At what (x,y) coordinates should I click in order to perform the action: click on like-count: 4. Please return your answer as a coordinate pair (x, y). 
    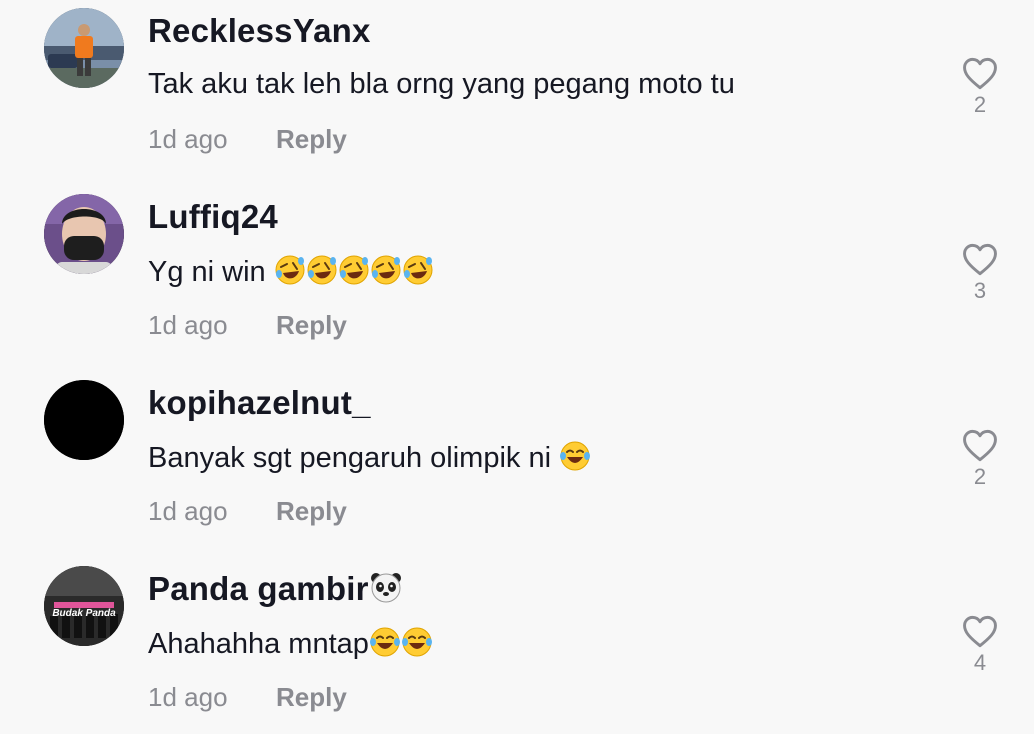
    Looking at the image, I should click on (980, 662).